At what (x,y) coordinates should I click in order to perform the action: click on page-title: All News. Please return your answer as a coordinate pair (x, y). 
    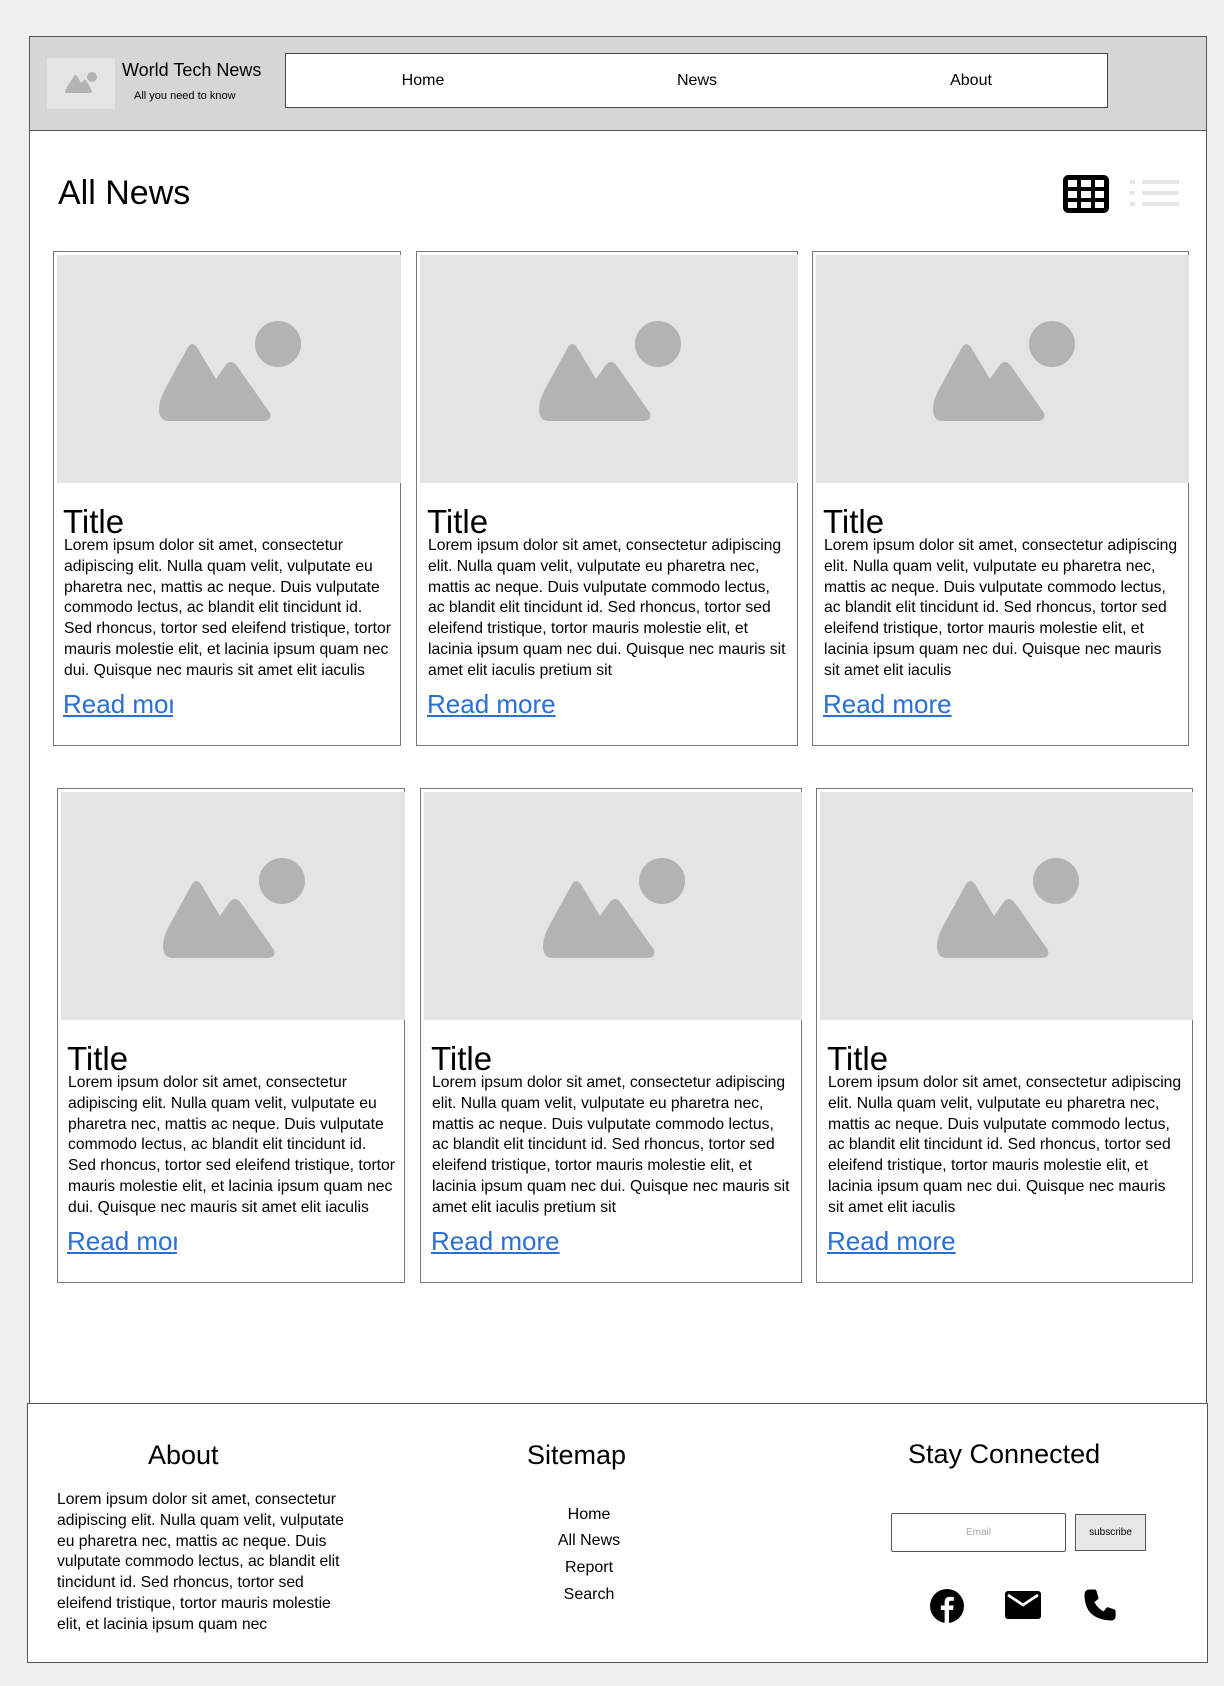
    Looking at the image, I should click on (124, 193).